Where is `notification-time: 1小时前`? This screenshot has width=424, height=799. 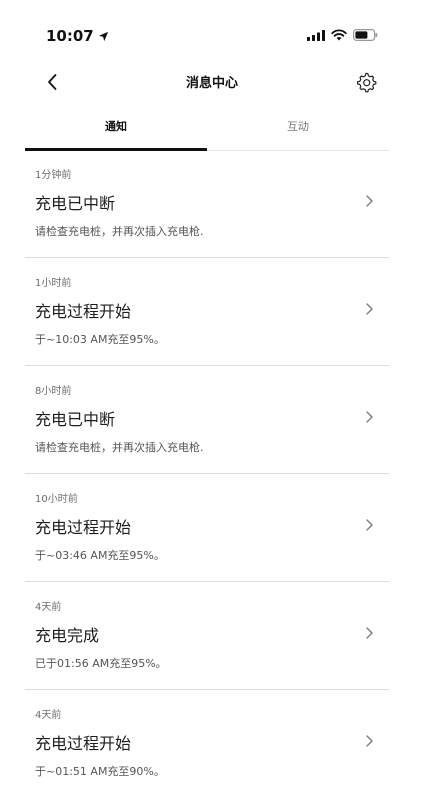
notification-time: 1小时前 is located at coordinates (53, 283).